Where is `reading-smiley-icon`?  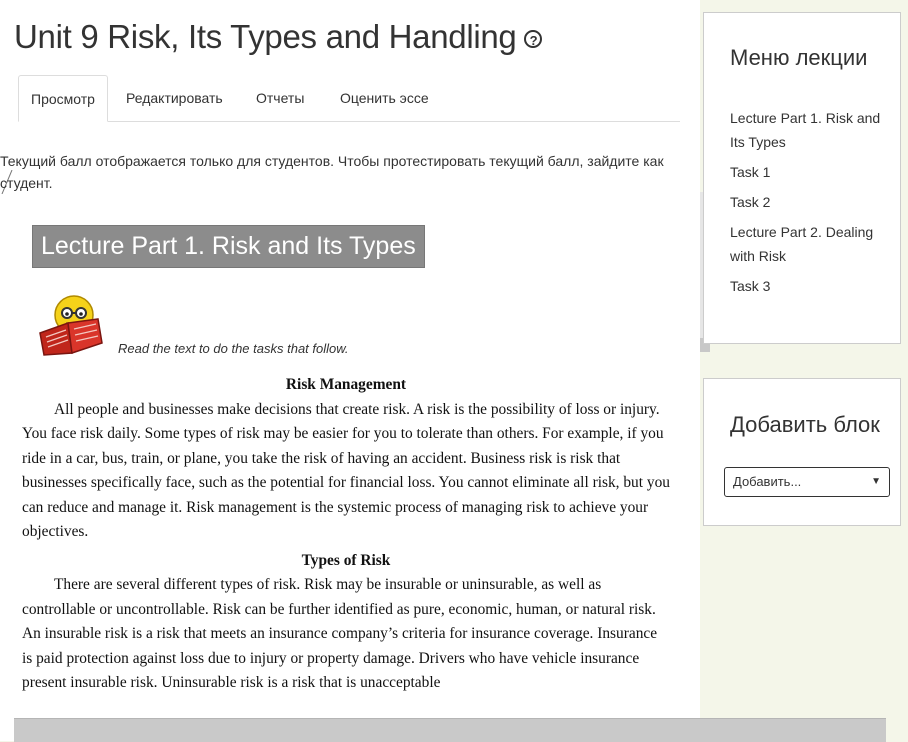
reading-smiley-icon is located at coordinates (71, 325).